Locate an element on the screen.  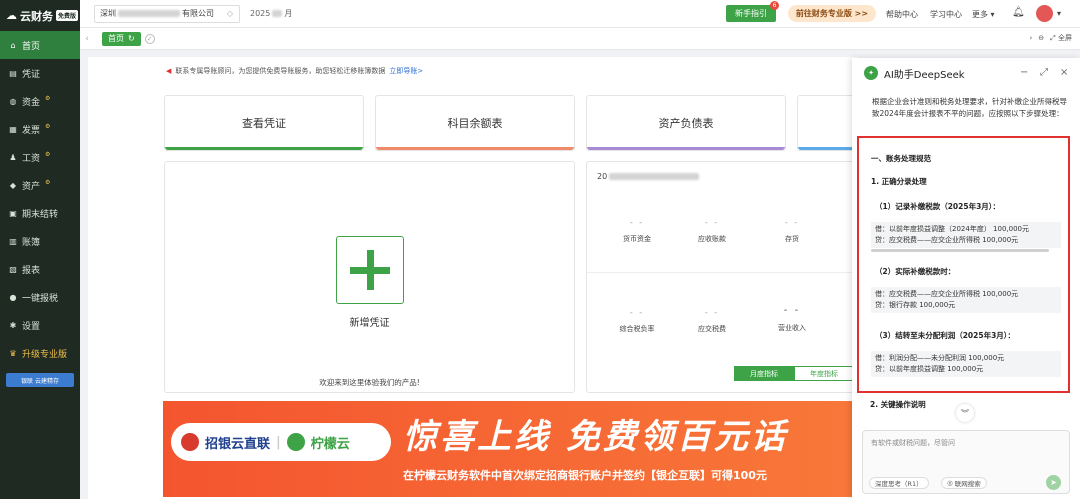
bell-icon: 🔔︎ is located at coordinates (1018, 12).